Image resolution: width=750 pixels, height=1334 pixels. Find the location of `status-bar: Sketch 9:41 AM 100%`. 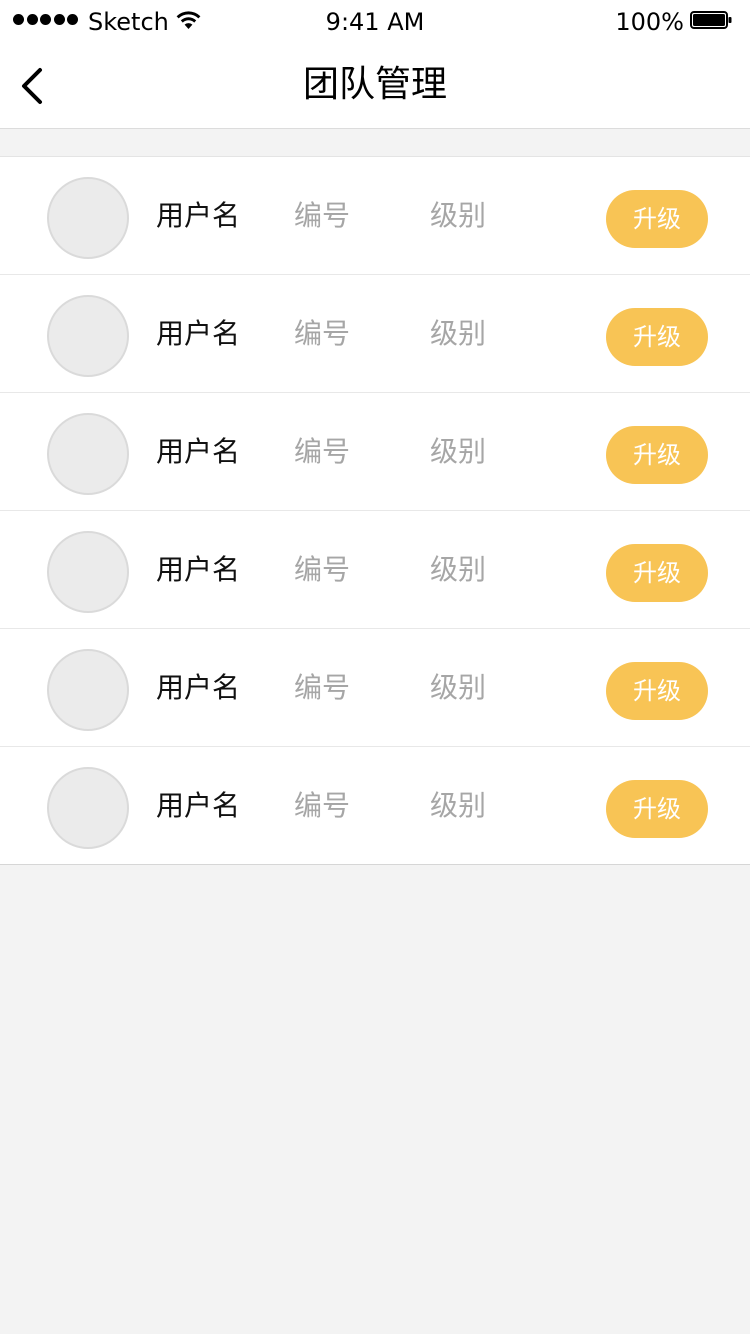

status-bar: Sketch 9:41 AM 100% is located at coordinates (375, 21).